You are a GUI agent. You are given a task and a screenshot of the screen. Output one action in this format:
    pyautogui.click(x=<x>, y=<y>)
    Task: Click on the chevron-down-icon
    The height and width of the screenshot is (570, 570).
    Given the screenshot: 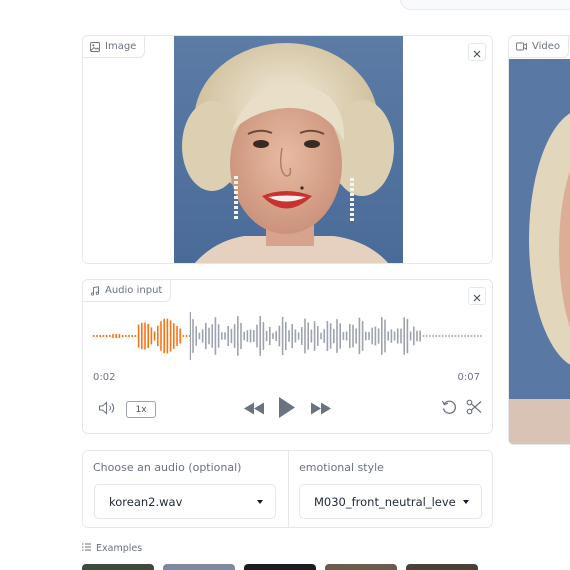 What is the action you would take?
    pyautogui.click(x=466, y=501)
    